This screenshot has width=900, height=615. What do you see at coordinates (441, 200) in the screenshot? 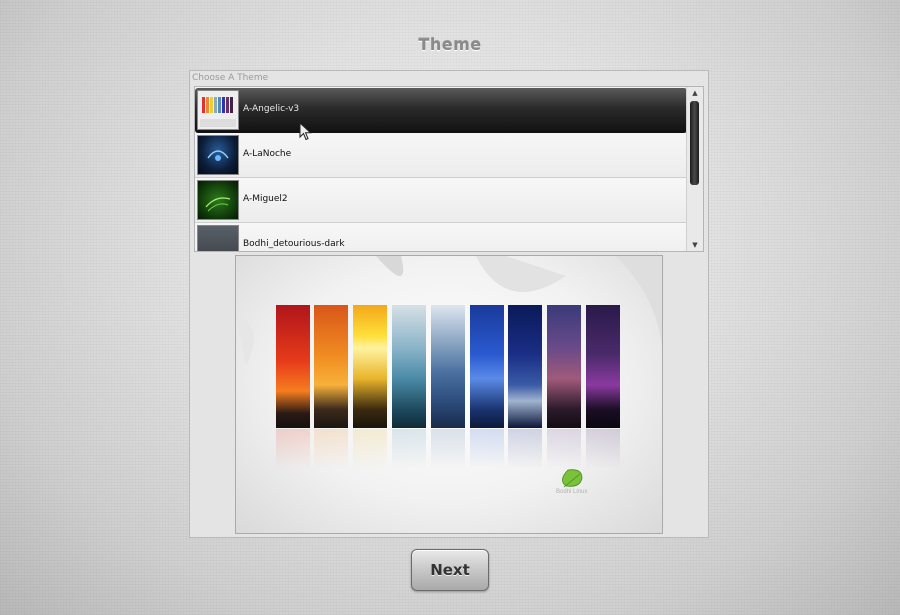
I see `theme-list-item-a-miguel2: A-Miguel2` at bounding box center [441, 200].